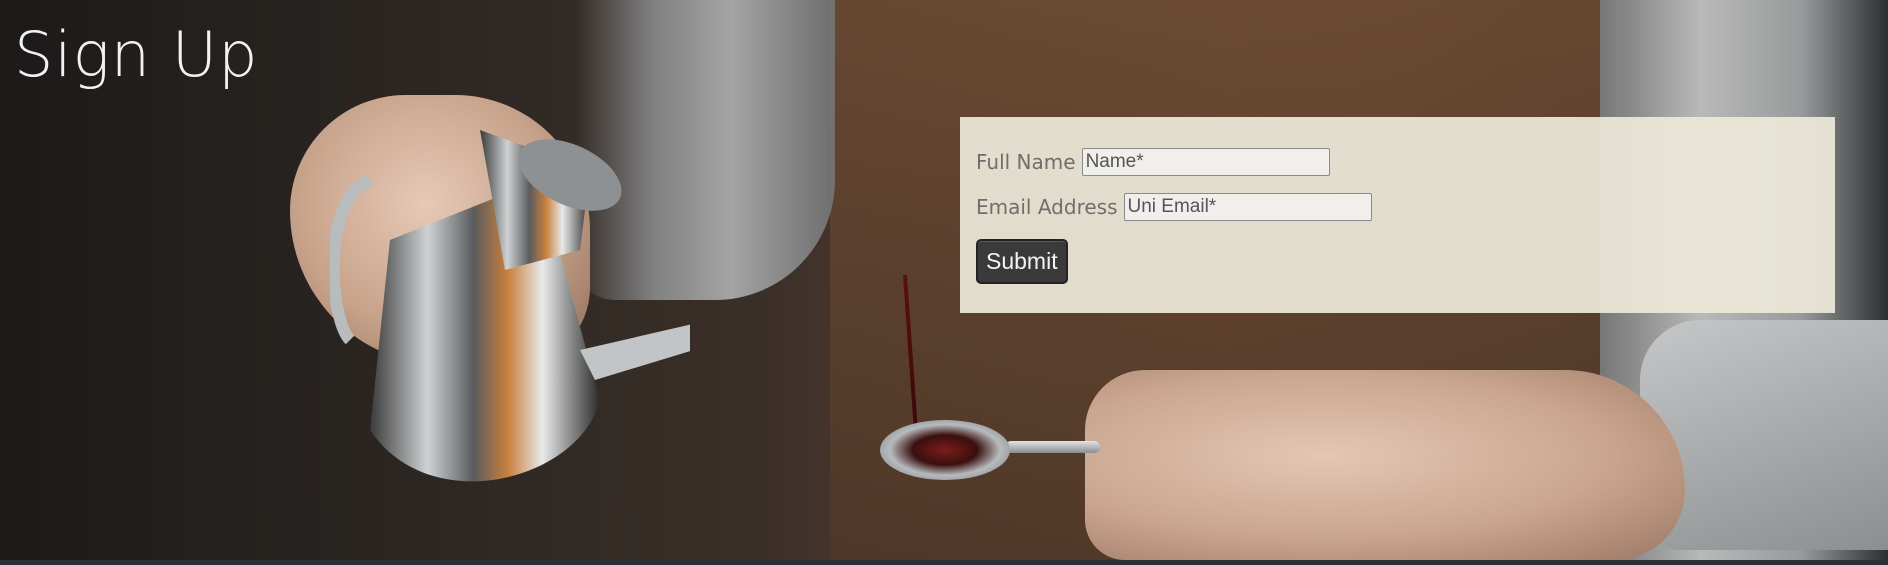 The height and width of the screenshot is (565, 1888). What do you see at coordinates (635, 352) in the screenshot?
I see `pitcher-spout` at bounding box center [635, 352].